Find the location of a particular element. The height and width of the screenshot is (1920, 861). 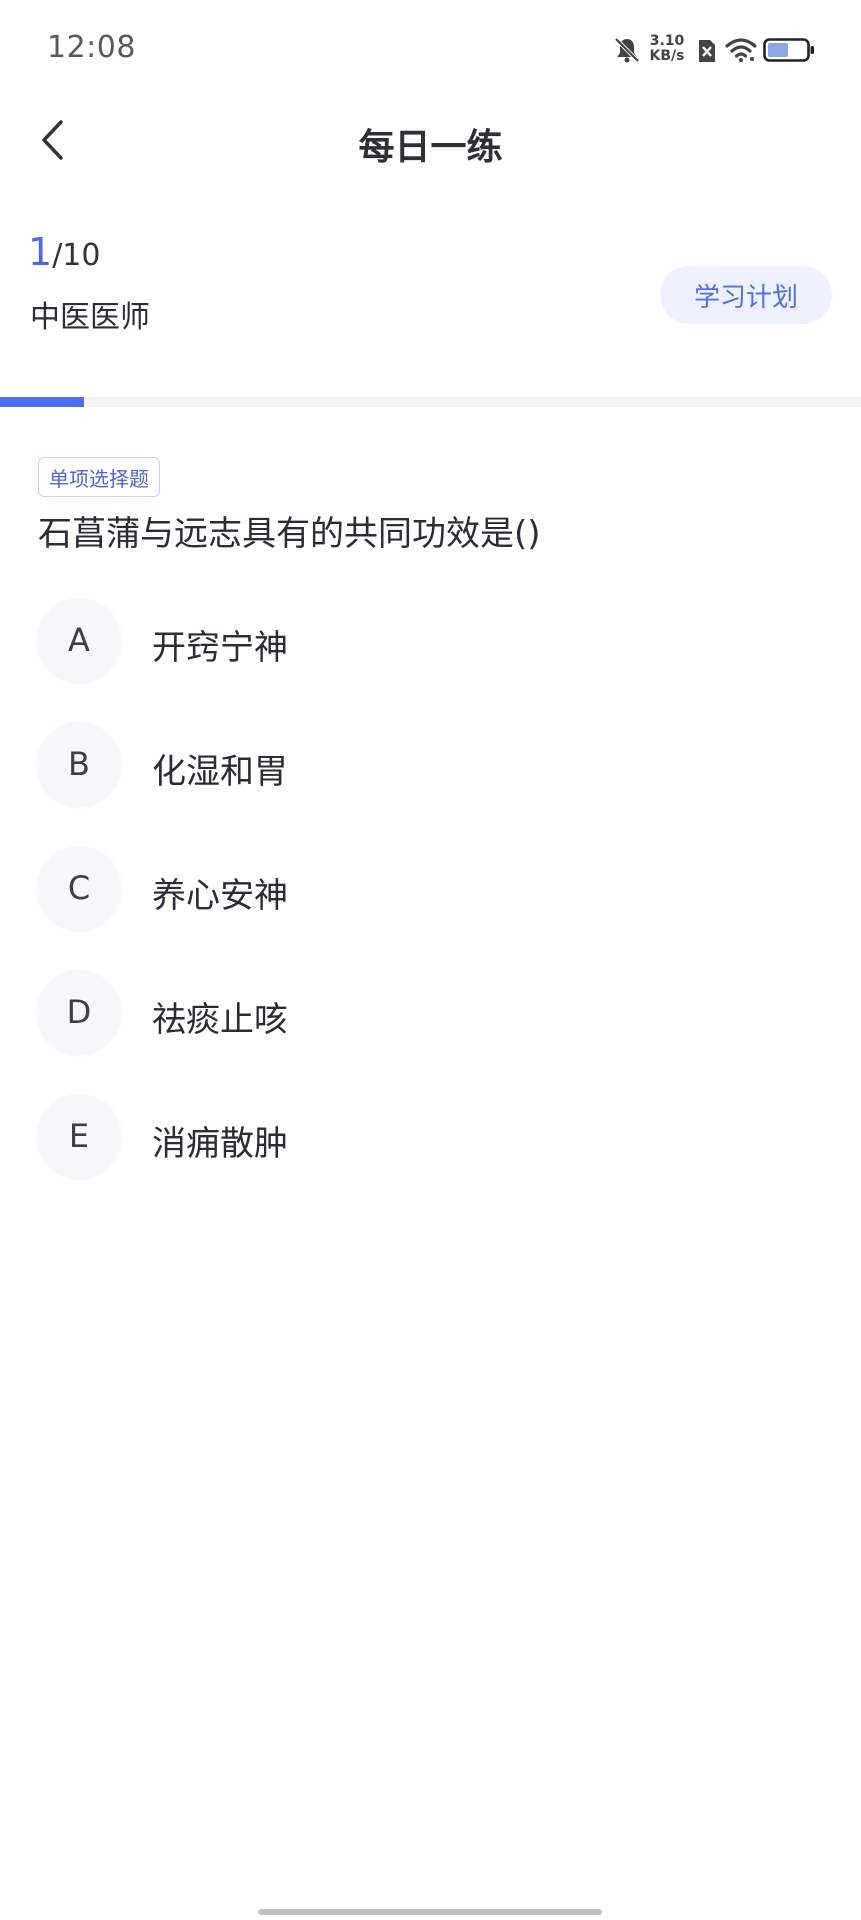

nav-header: 每日一练 is located at coordinates (430, 140).